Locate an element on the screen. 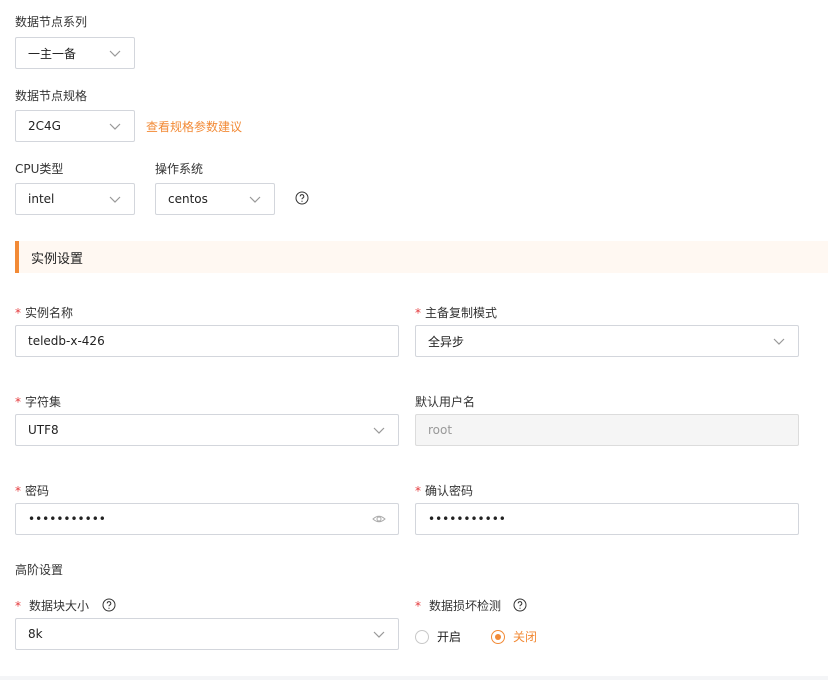  instance-name-value: teledb-x-426 is located at coordinates (66, 341).